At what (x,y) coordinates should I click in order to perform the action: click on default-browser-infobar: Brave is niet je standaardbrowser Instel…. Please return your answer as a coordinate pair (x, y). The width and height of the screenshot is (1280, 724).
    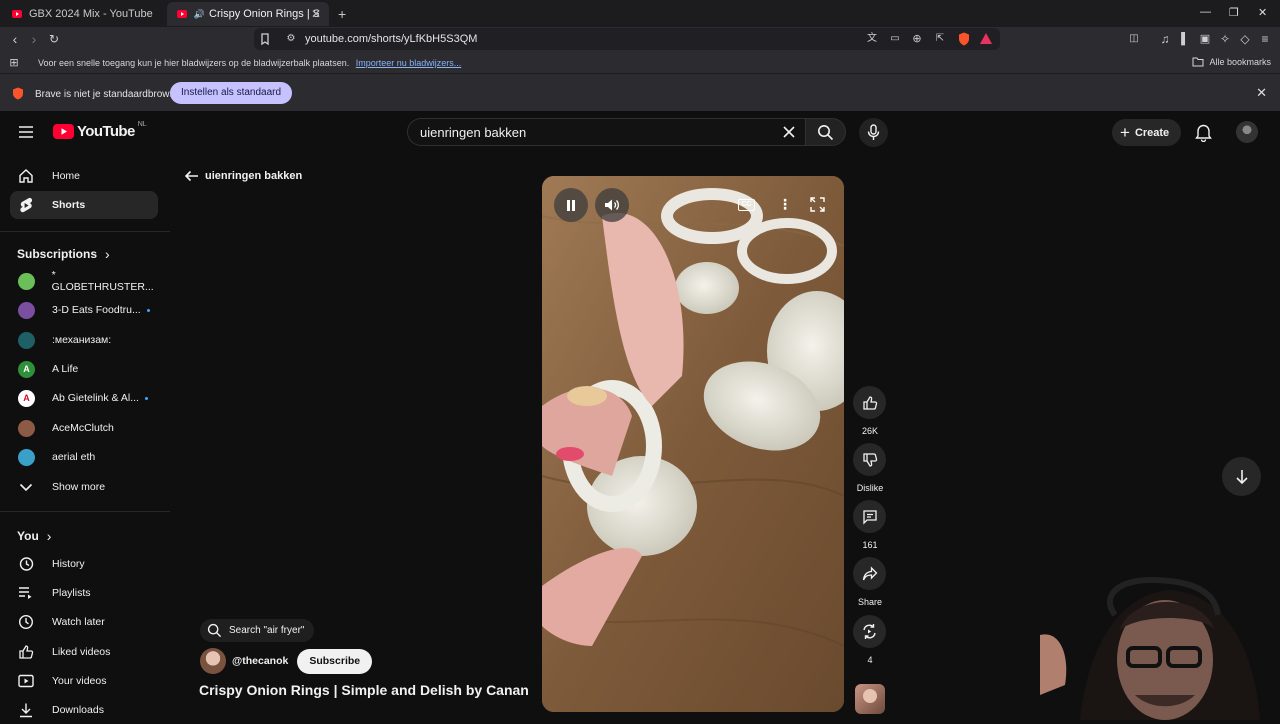
    Looking at the image, I should click on (640, 92).